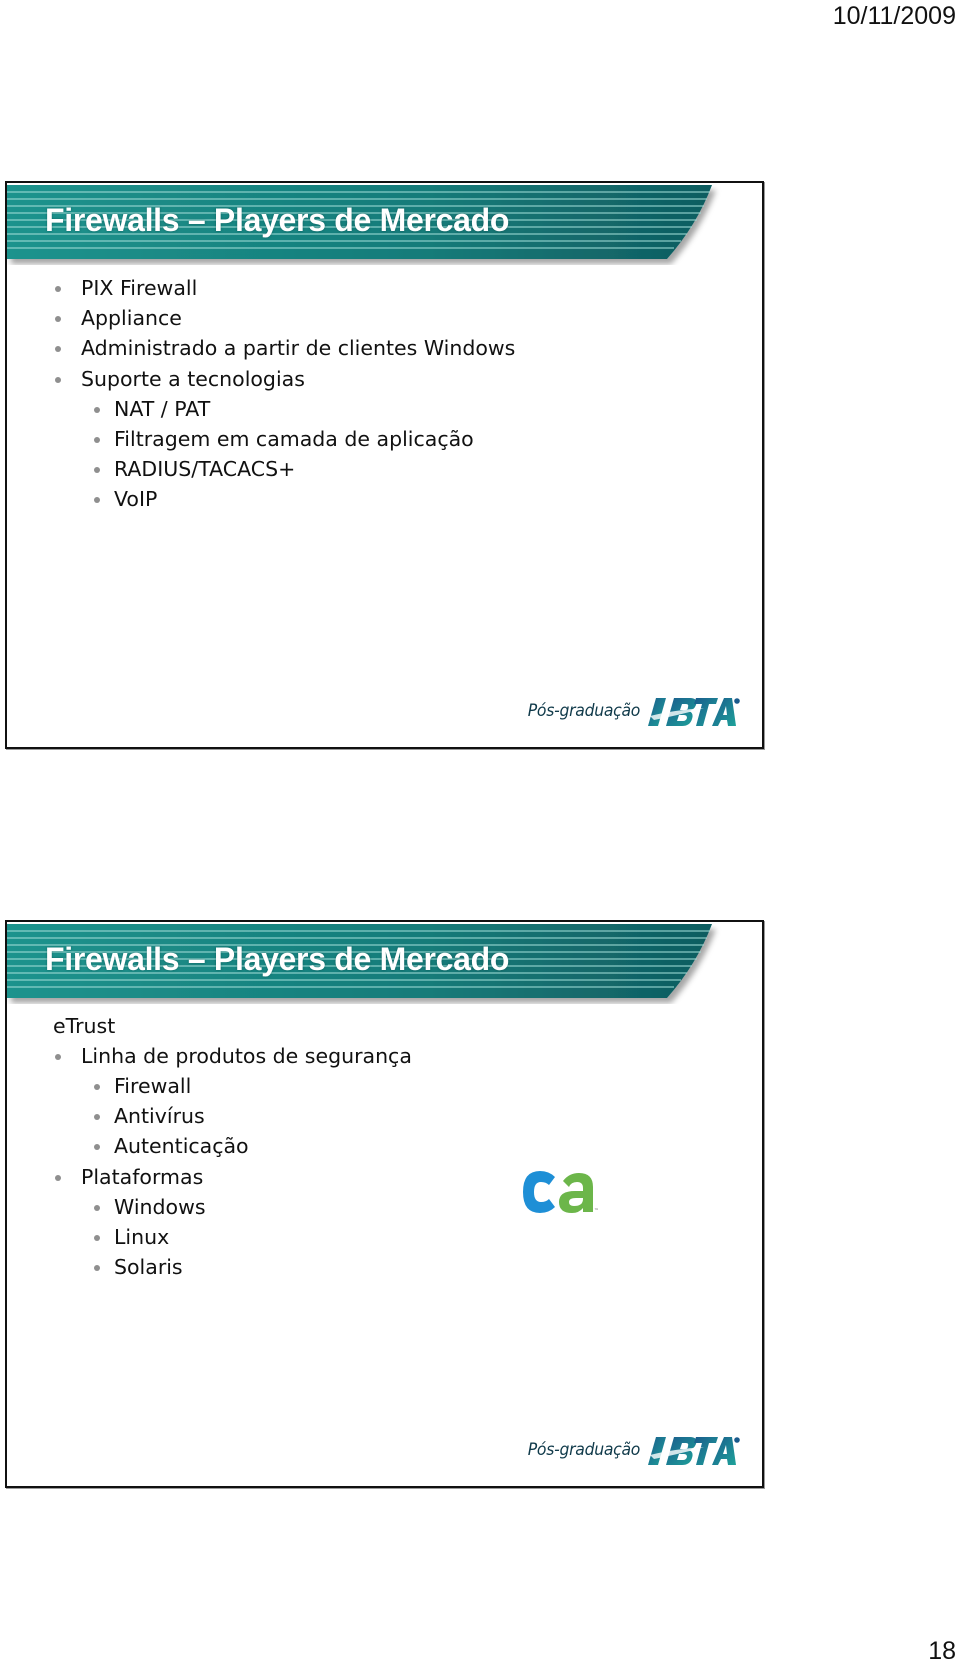 This screenshot has height=1672, width=960. Describe the element at coordinates (126, 288) in the screenshot. I see `list-item: PIX Firewall` at that location.